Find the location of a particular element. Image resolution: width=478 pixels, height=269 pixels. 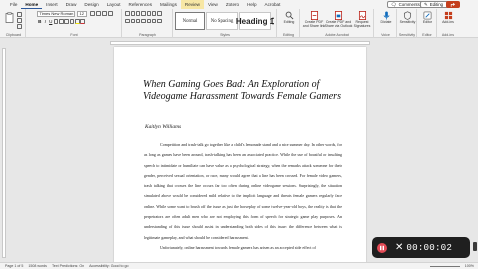

decrease-indent-icon is located at coordinates (143, 13).